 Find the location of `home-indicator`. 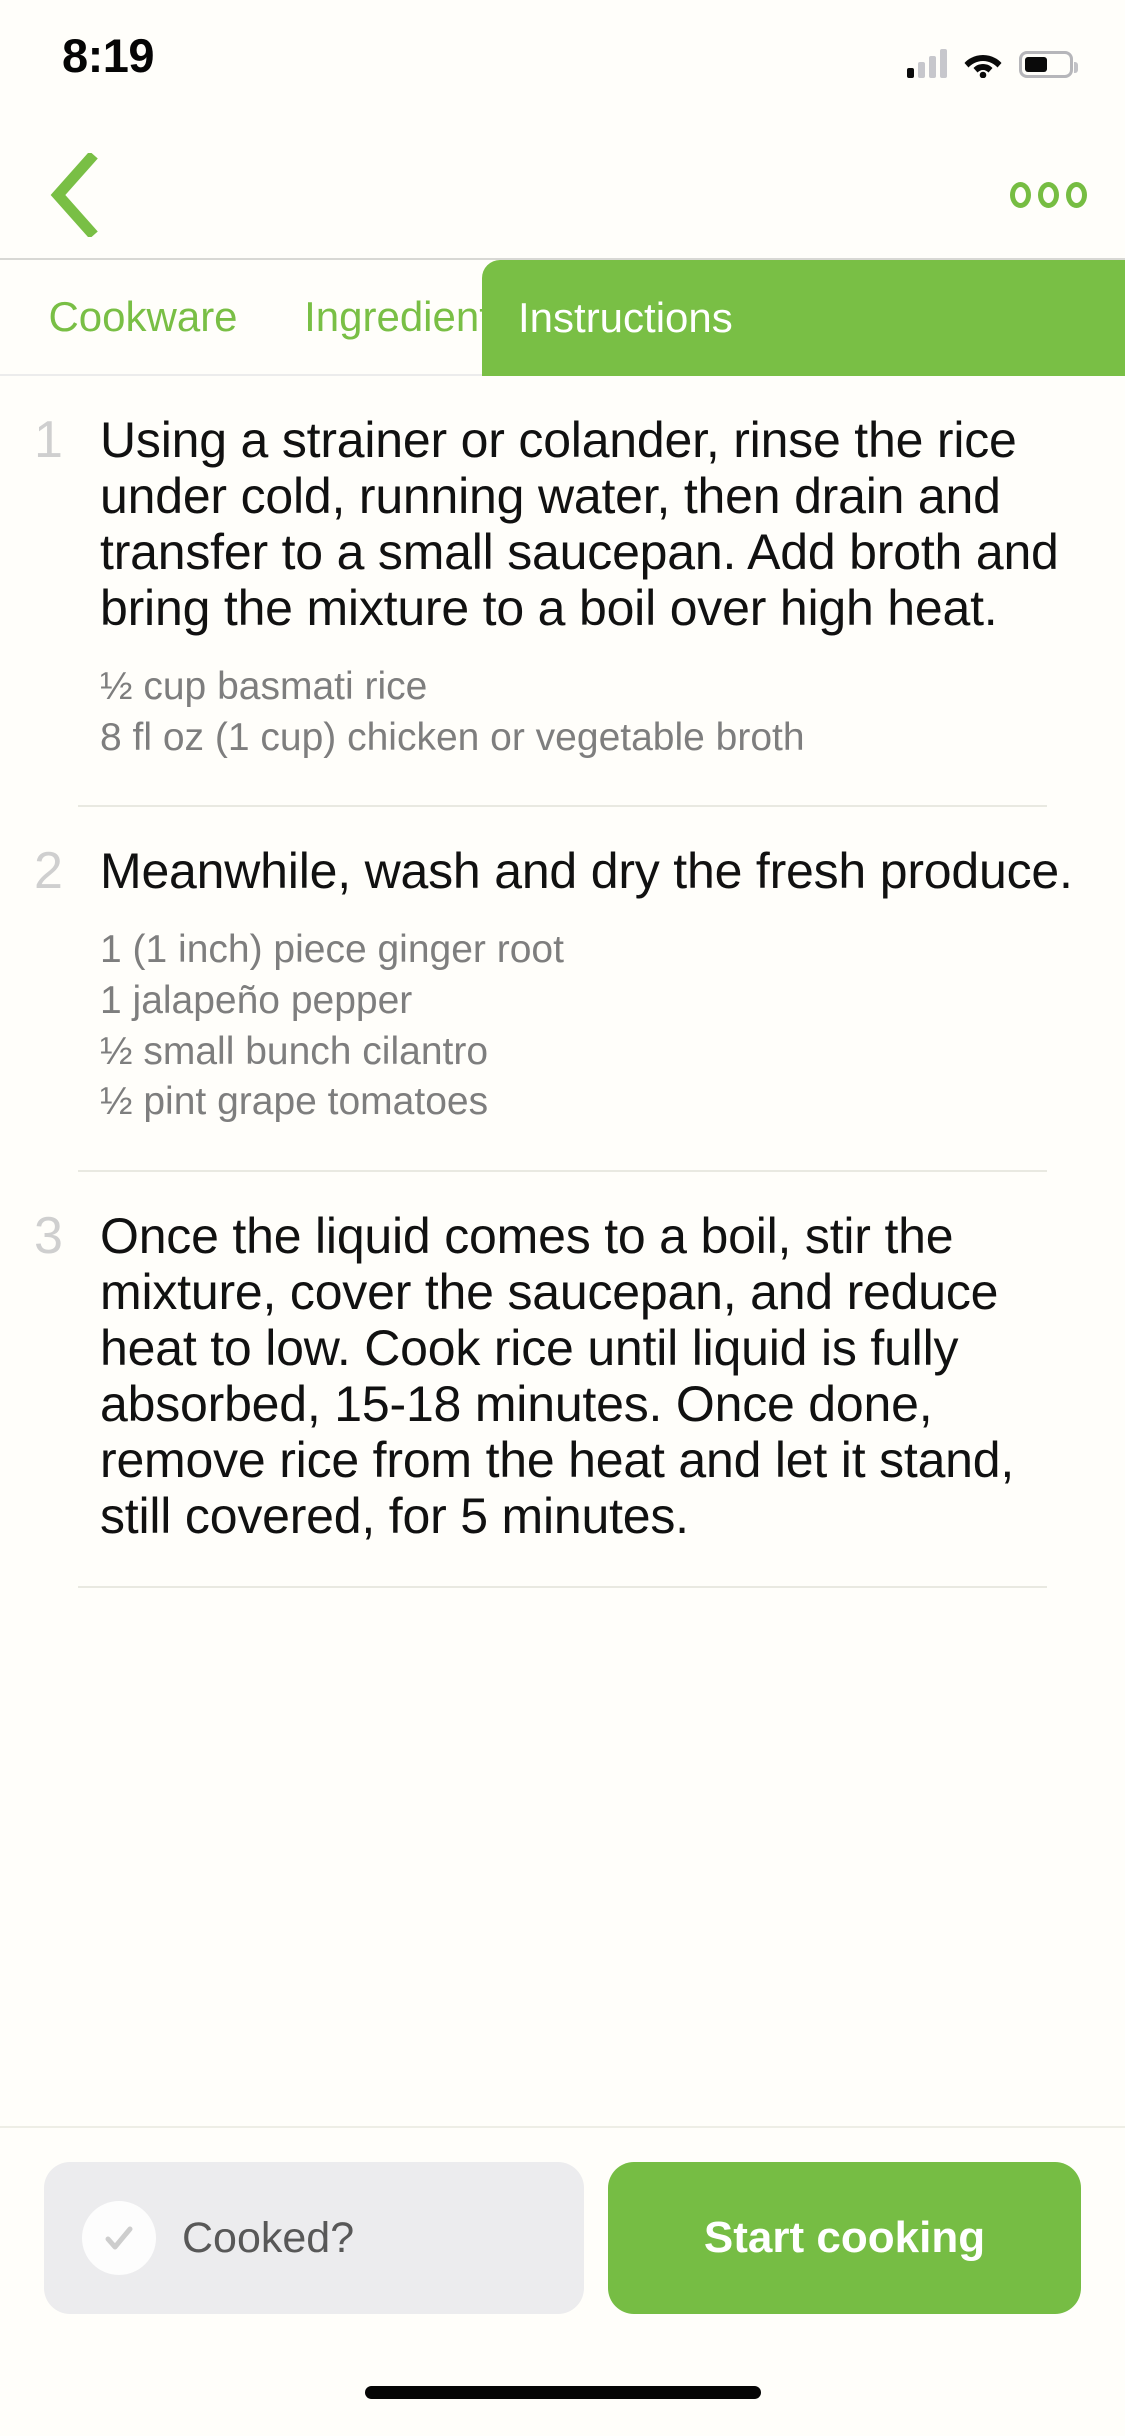

home-indicator is located at coordinates (562, 2392).